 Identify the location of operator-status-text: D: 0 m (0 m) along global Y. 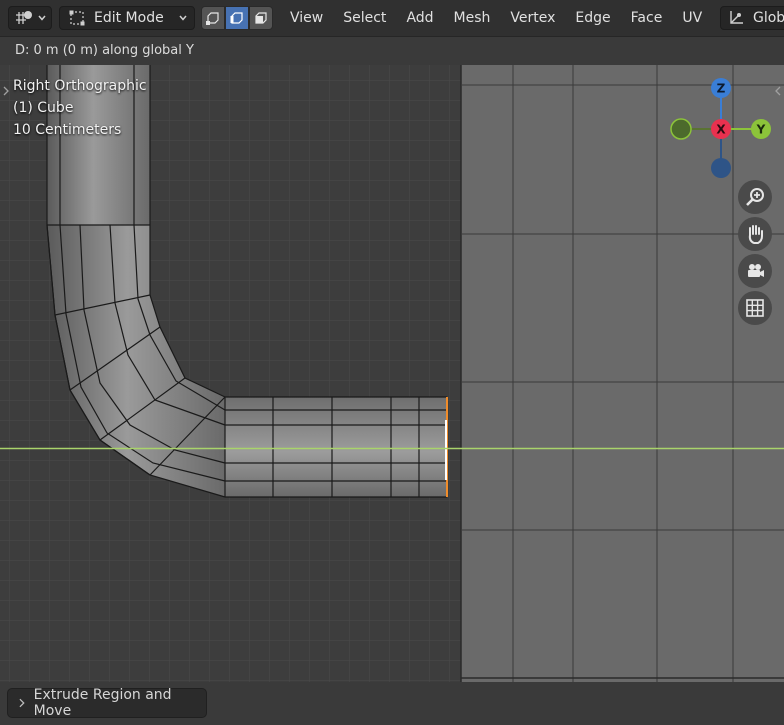
(392, 51).